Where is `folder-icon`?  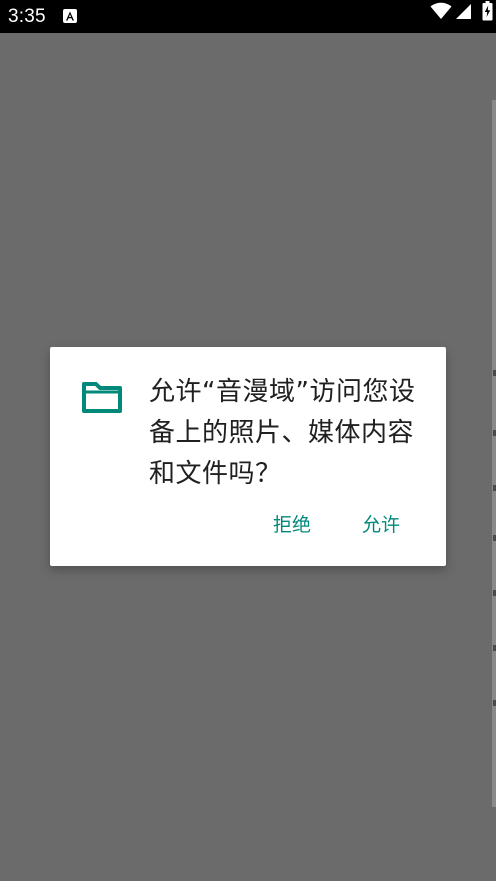
folder-icon is located at coordinates (102, 399).